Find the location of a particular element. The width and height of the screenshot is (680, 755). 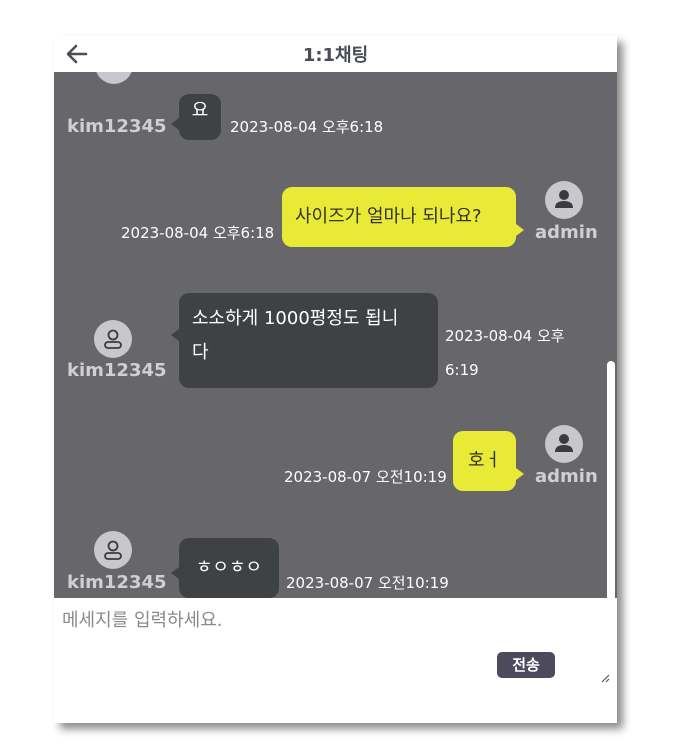

message-text: 사이즈가 얼마나 되나요? is located at coordinates (388, 216).